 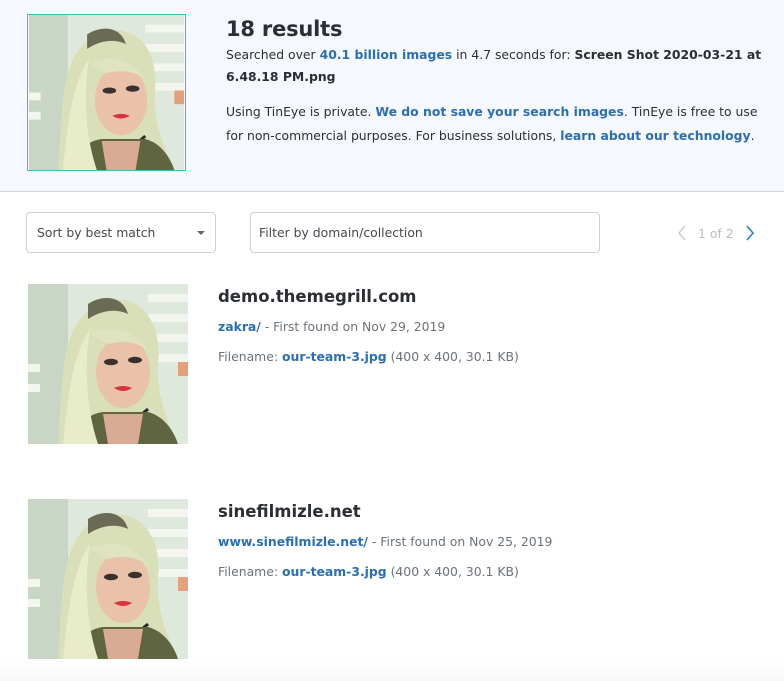 I want to click on technology-link: learn about our technology, so click(x=655, y=135).